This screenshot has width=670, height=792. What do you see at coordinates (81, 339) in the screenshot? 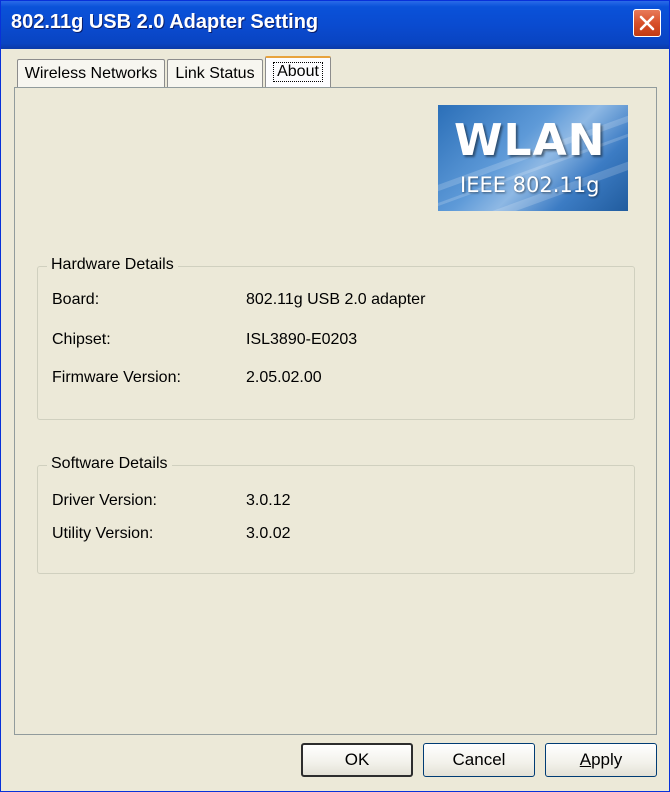
I see `chipset-label: Chipset:` at bounding box center [81, 339].